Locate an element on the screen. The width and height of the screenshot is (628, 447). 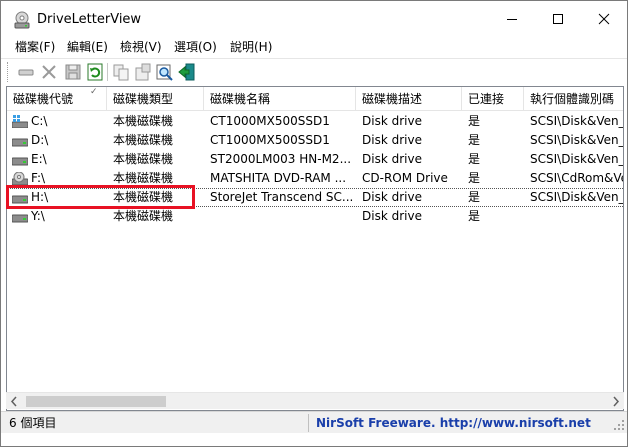
copy-icon is located at coordinates (121, 72).